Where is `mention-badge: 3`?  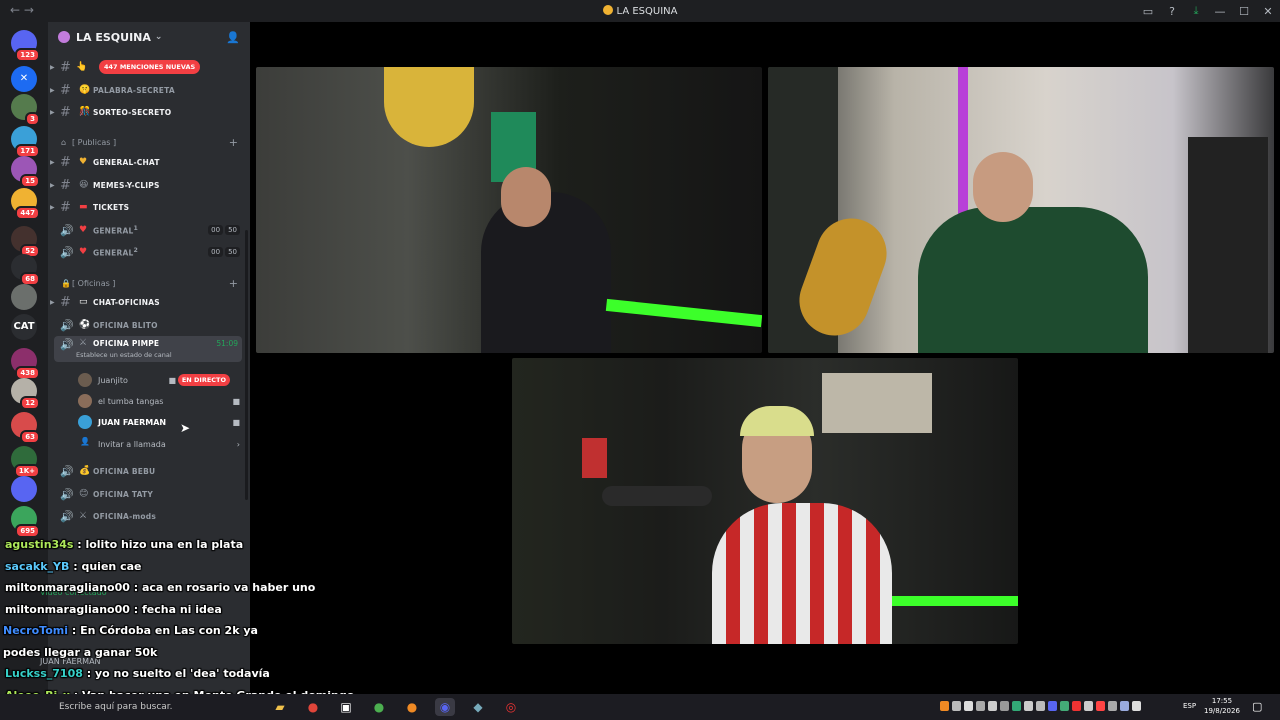
mention-badge: 3 is located at coordinates (32, 119).